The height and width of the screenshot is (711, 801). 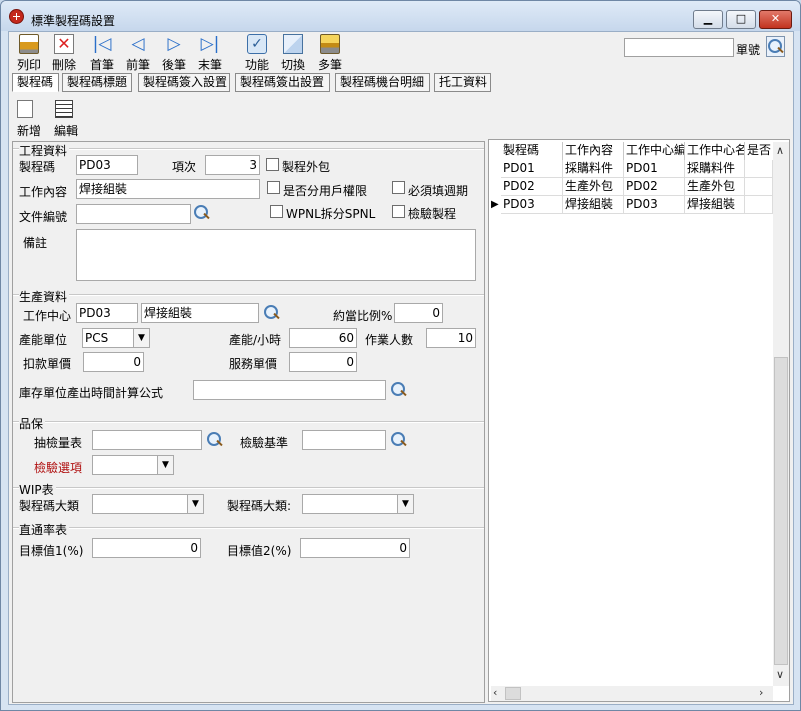 I want to click on grid-header-wc-code: 工作中心編, so click(x=654, y=151).